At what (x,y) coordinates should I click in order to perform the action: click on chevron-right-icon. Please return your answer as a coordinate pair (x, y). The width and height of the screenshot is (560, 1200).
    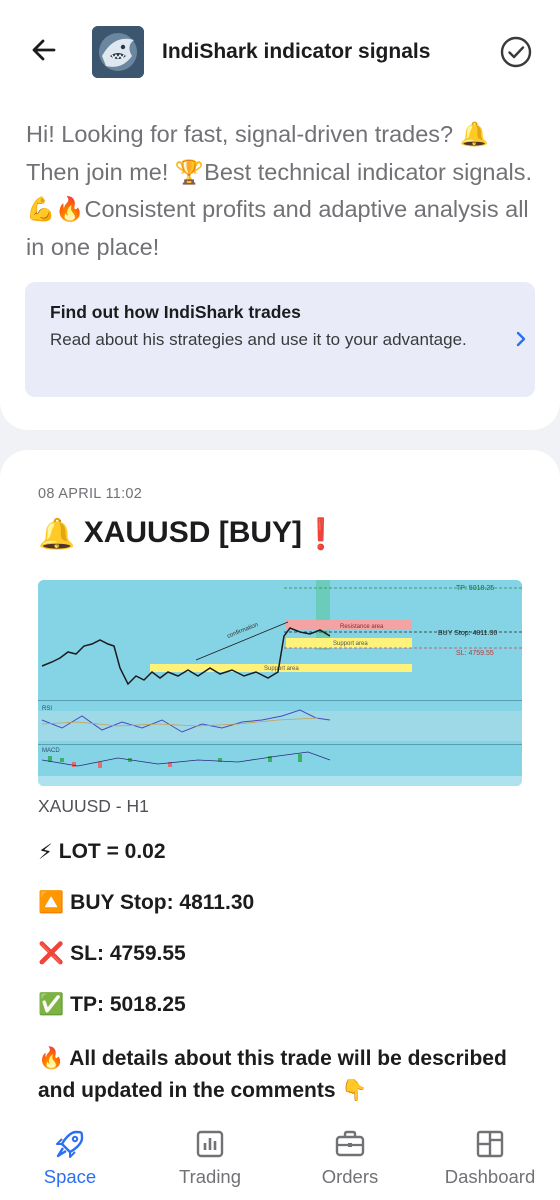
    Looking at the image, I should click on (521, 339).